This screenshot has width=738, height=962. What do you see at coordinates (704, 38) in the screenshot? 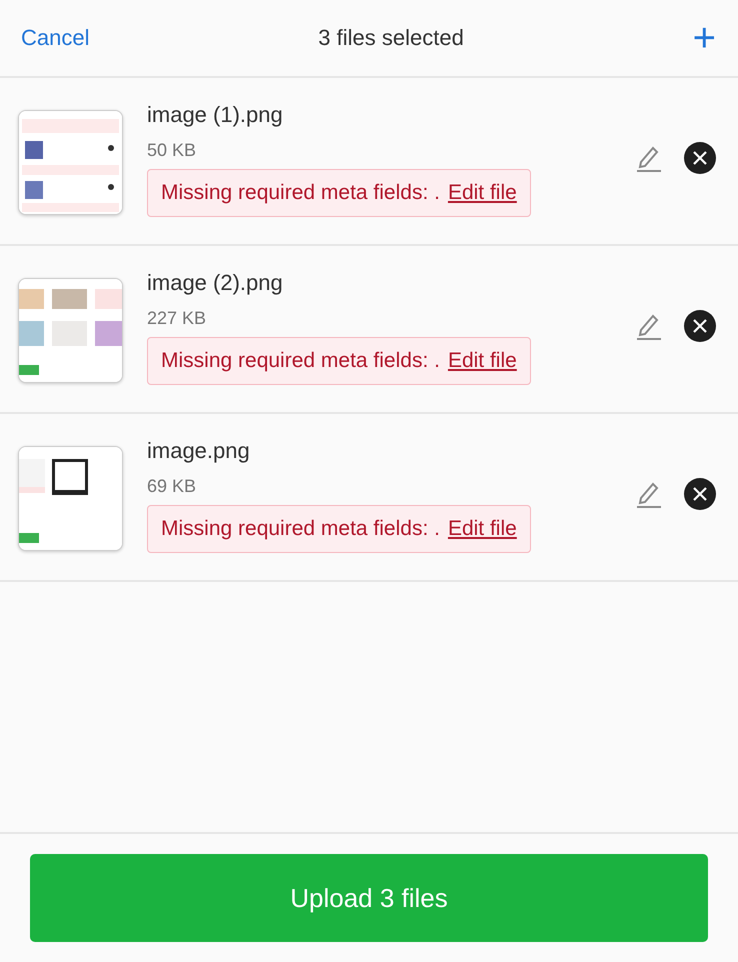
I see `add-button: +` at bounding box center [704, 38].